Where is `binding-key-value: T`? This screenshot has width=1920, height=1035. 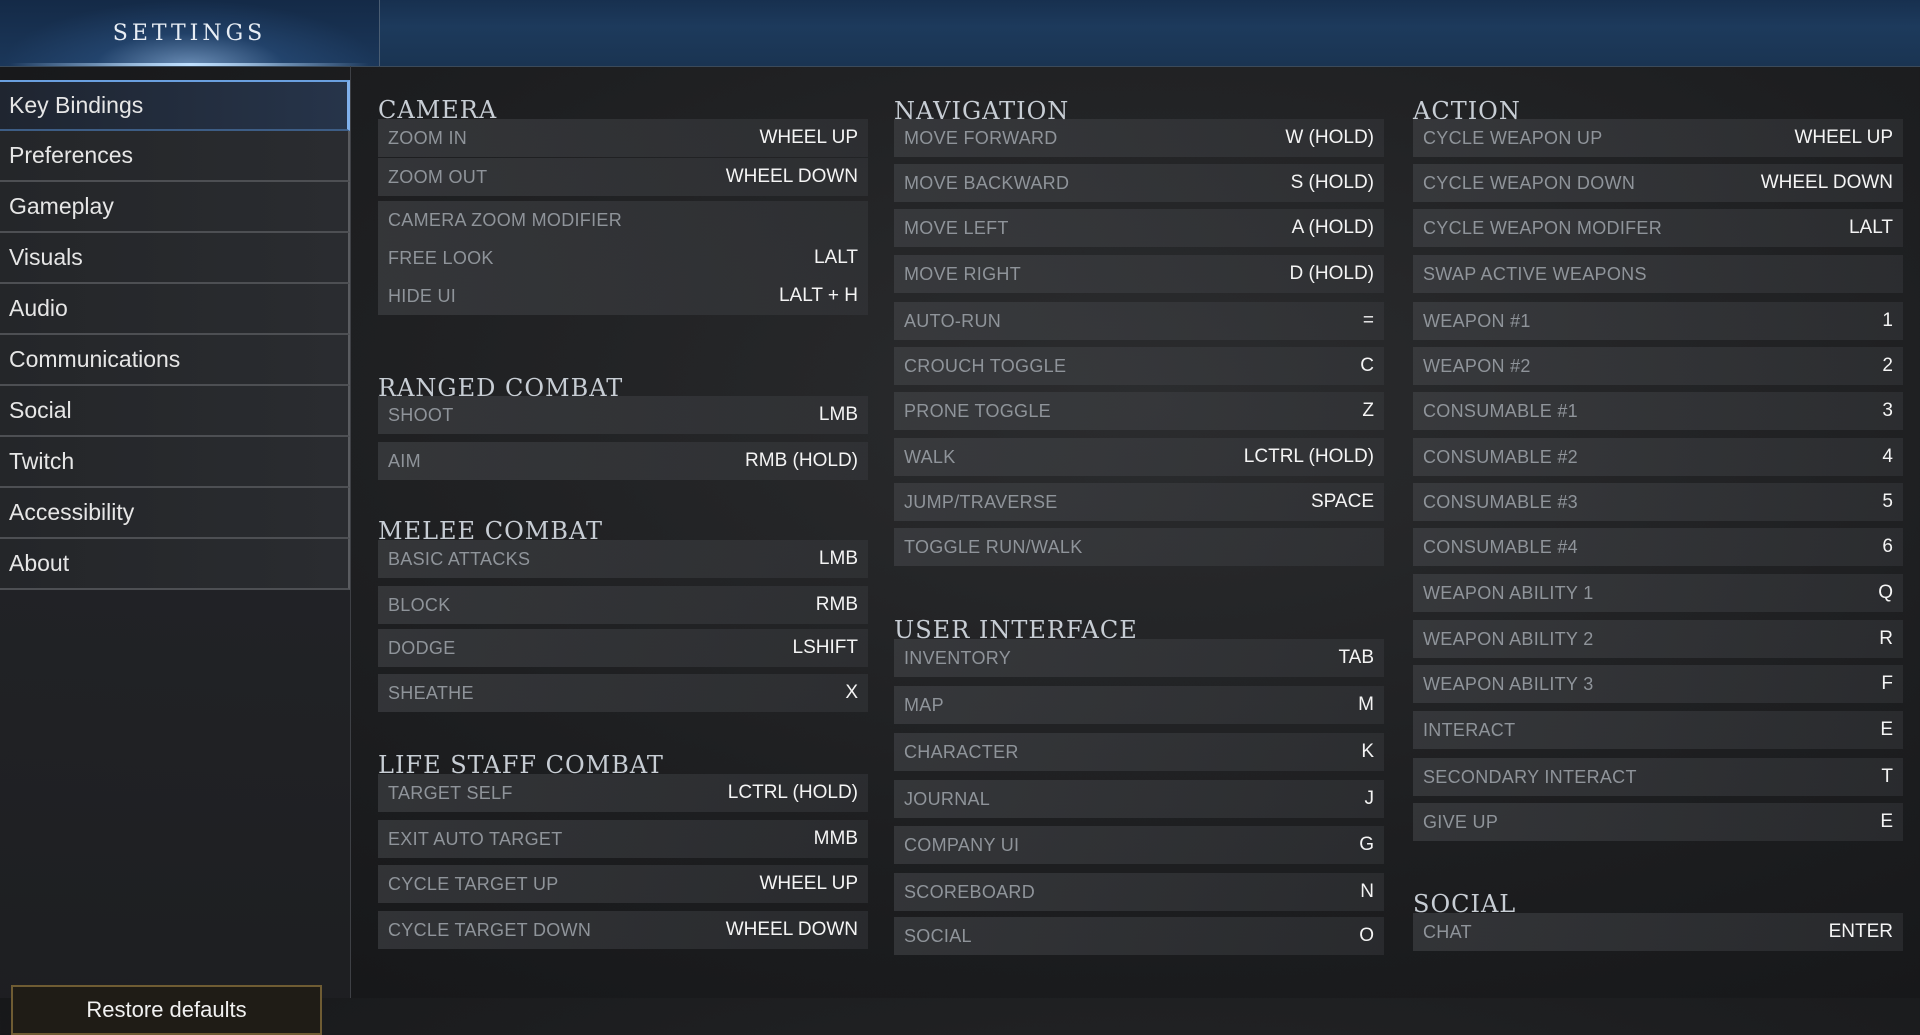
binding-key-value: T is located at coordinates (1887, 777).